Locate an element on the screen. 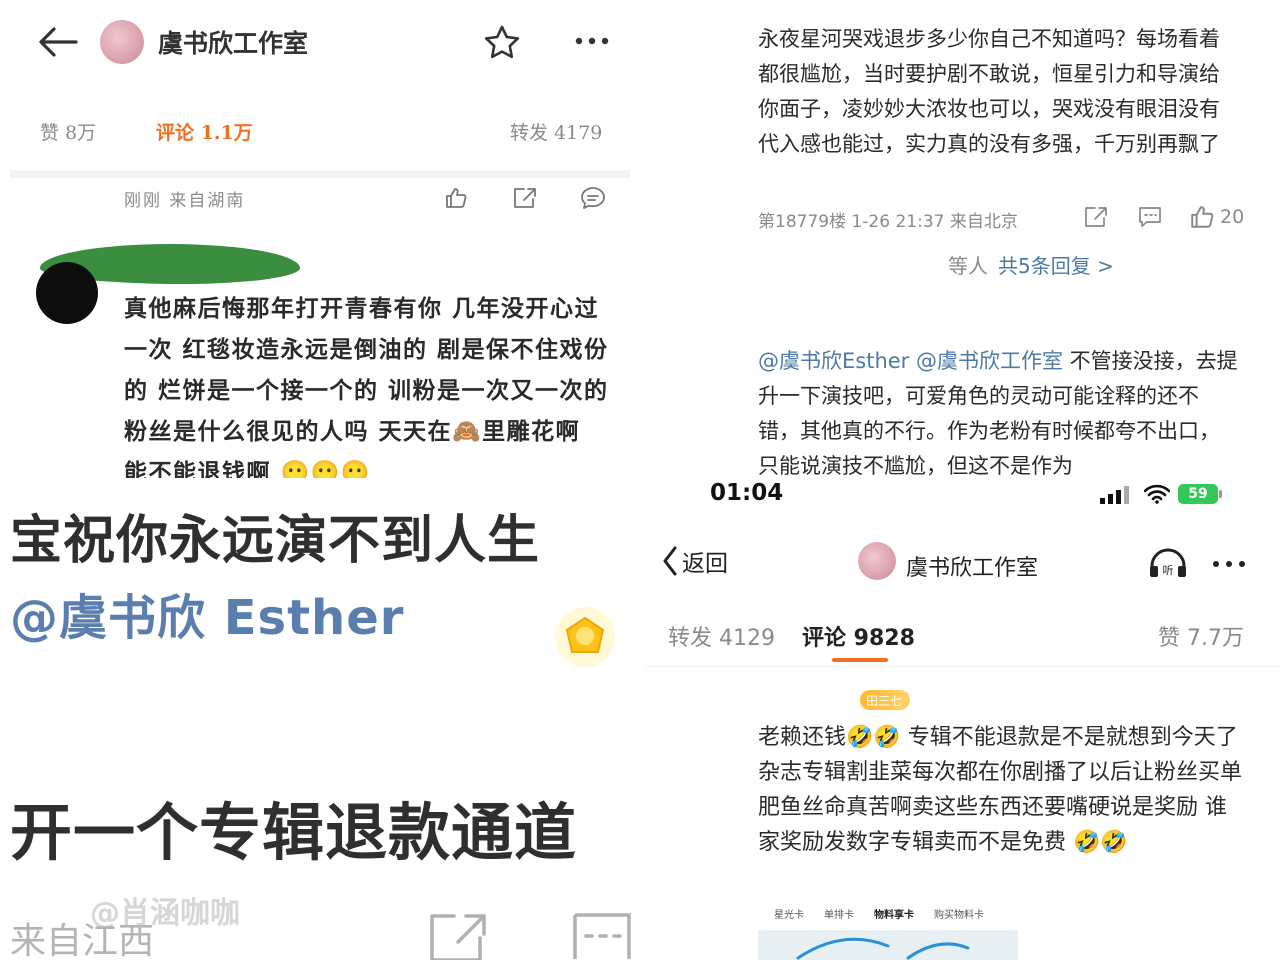 Image resolution: width=1280 pixels, height=960 pixels. comment-meta: 第18779楼 1-26 21:37 来自北京 is located at coordinates (888, 222).